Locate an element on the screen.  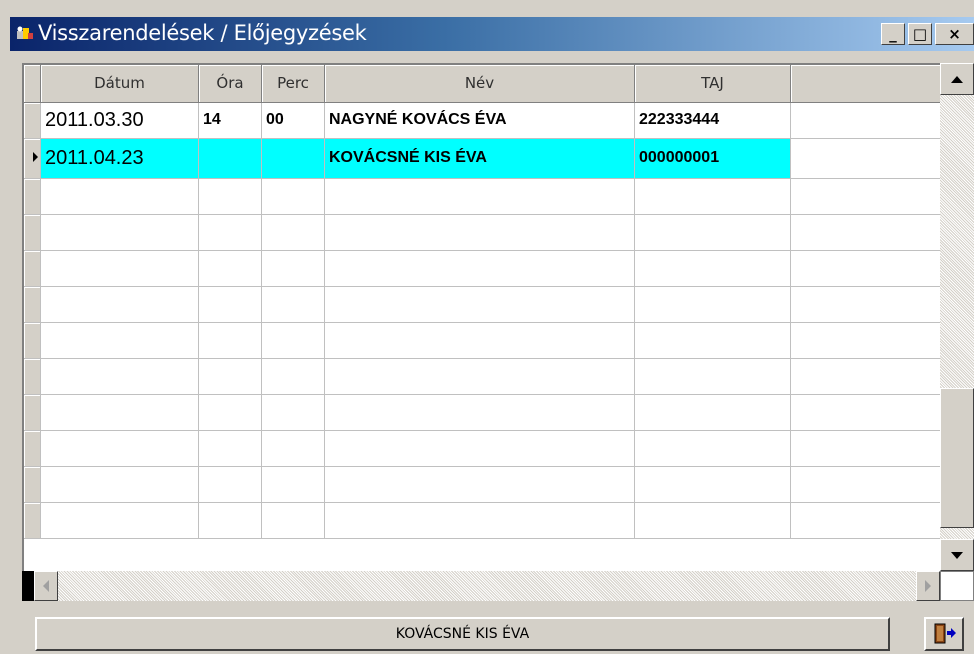
horizontal-scrollbar is located at coordinates (487, 586).